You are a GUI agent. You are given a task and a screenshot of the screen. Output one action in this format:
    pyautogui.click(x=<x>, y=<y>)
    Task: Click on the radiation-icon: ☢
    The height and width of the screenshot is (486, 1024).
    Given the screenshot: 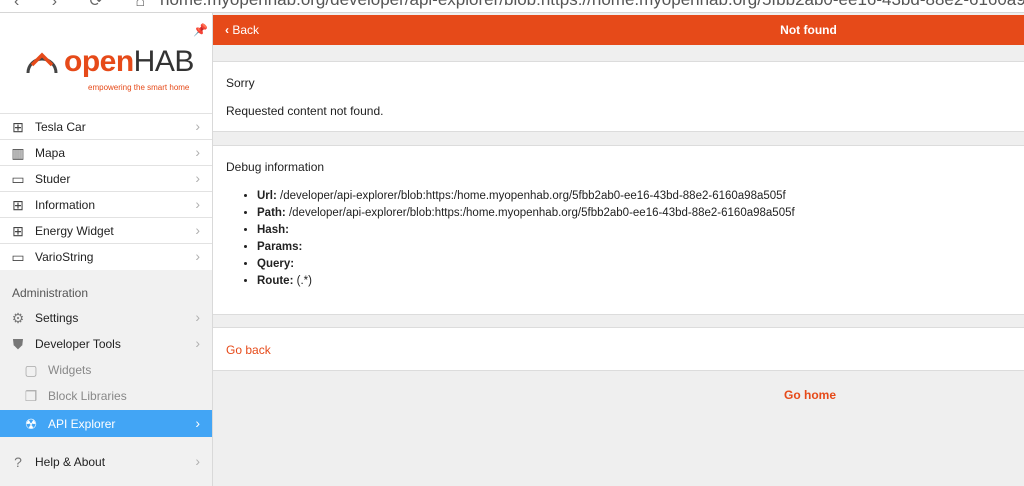 What is the action you would take?
    pyautogui.click(x=31, y=424)
    